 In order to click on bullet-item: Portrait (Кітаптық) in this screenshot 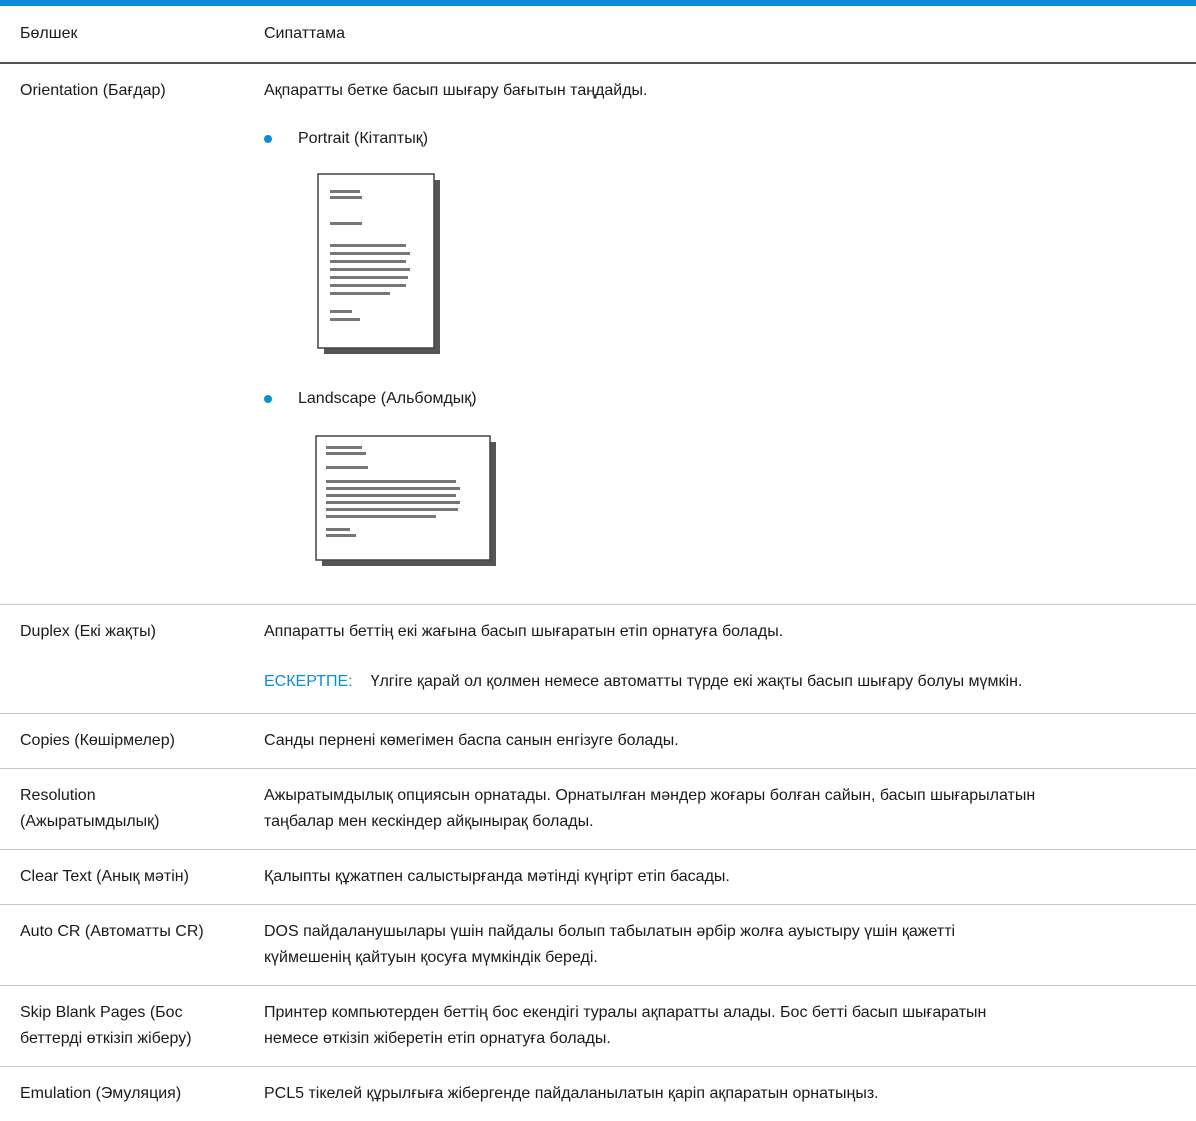, I will do `click(725, 139)`.